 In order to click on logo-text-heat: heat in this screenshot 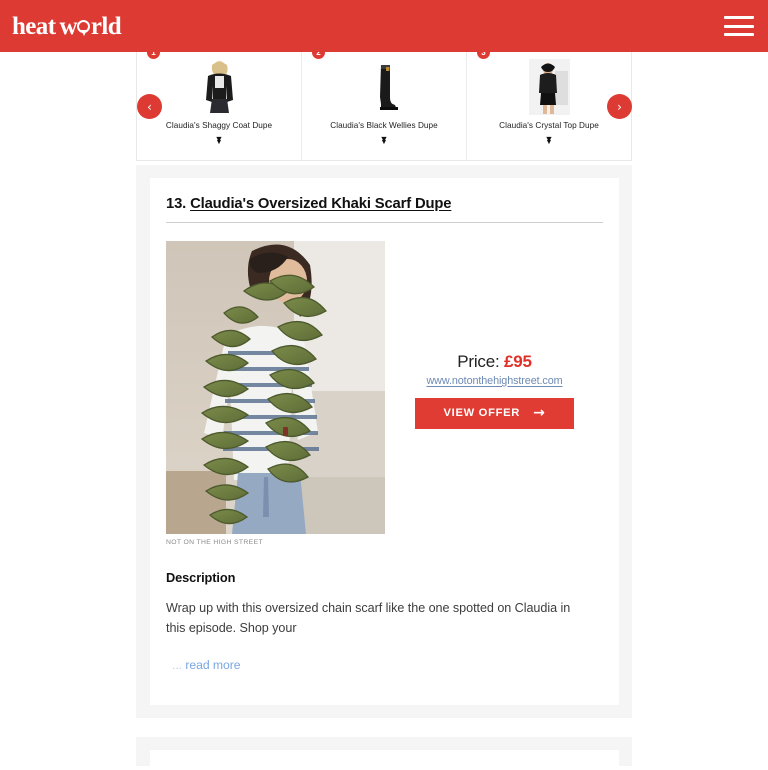, I will do `click(34, 26)`.